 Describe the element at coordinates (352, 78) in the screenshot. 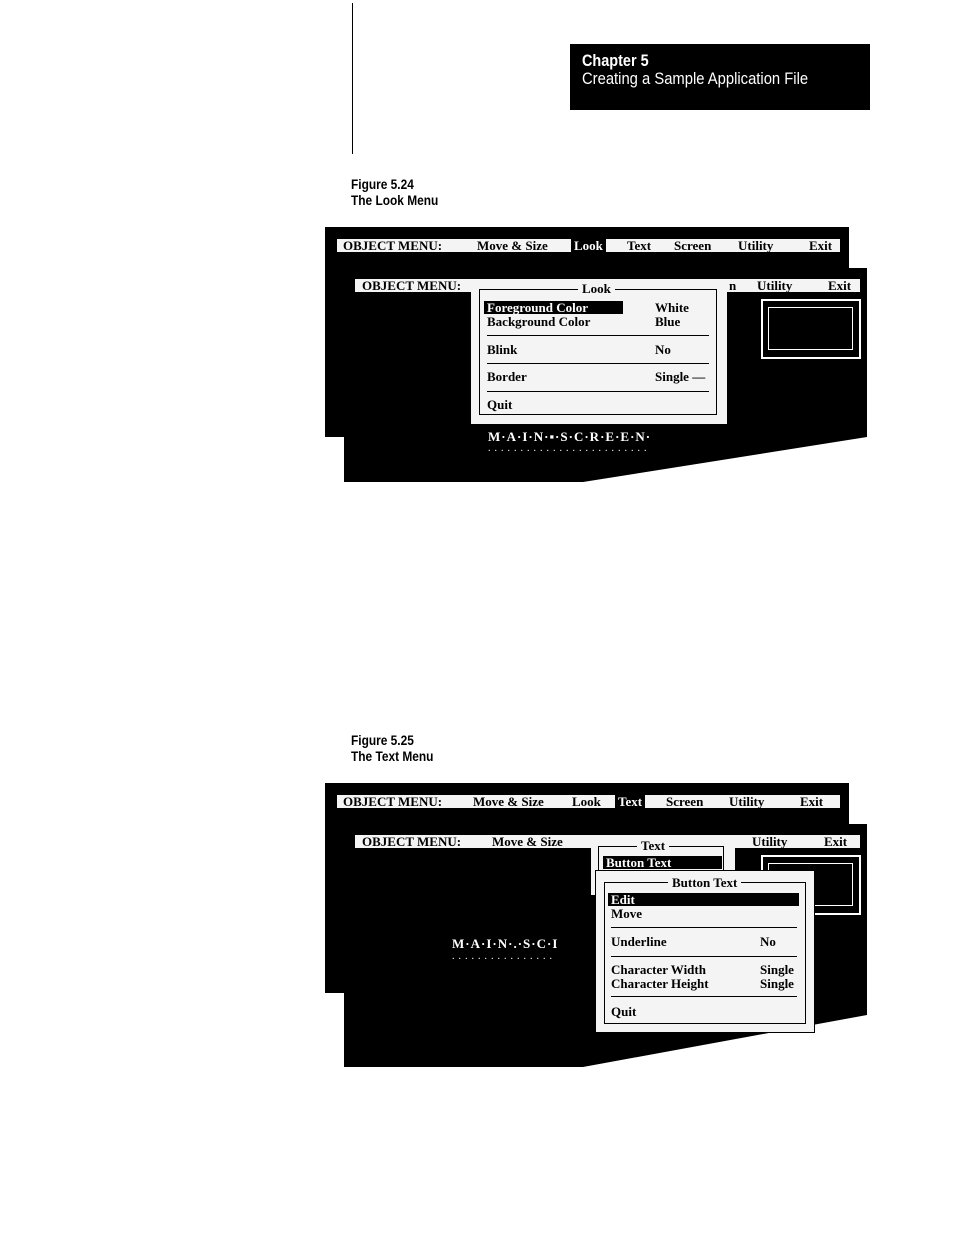

I see `margin-rule` at that location.